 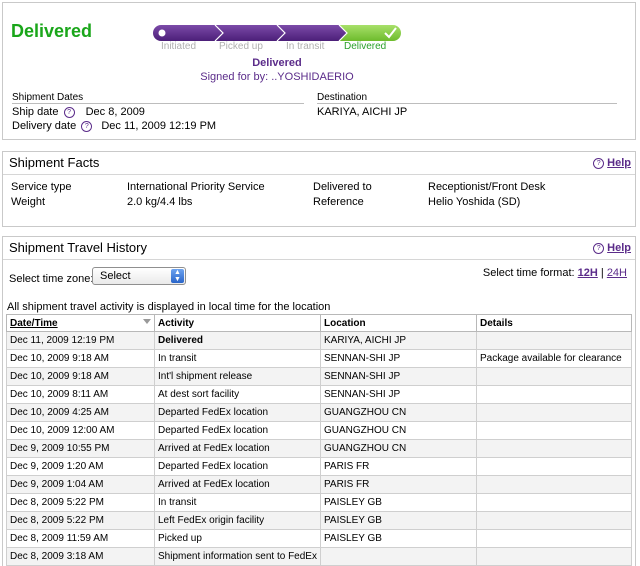 I want to click on time-zone-select: Select ▲ ▼, so click(x=139, y=276).